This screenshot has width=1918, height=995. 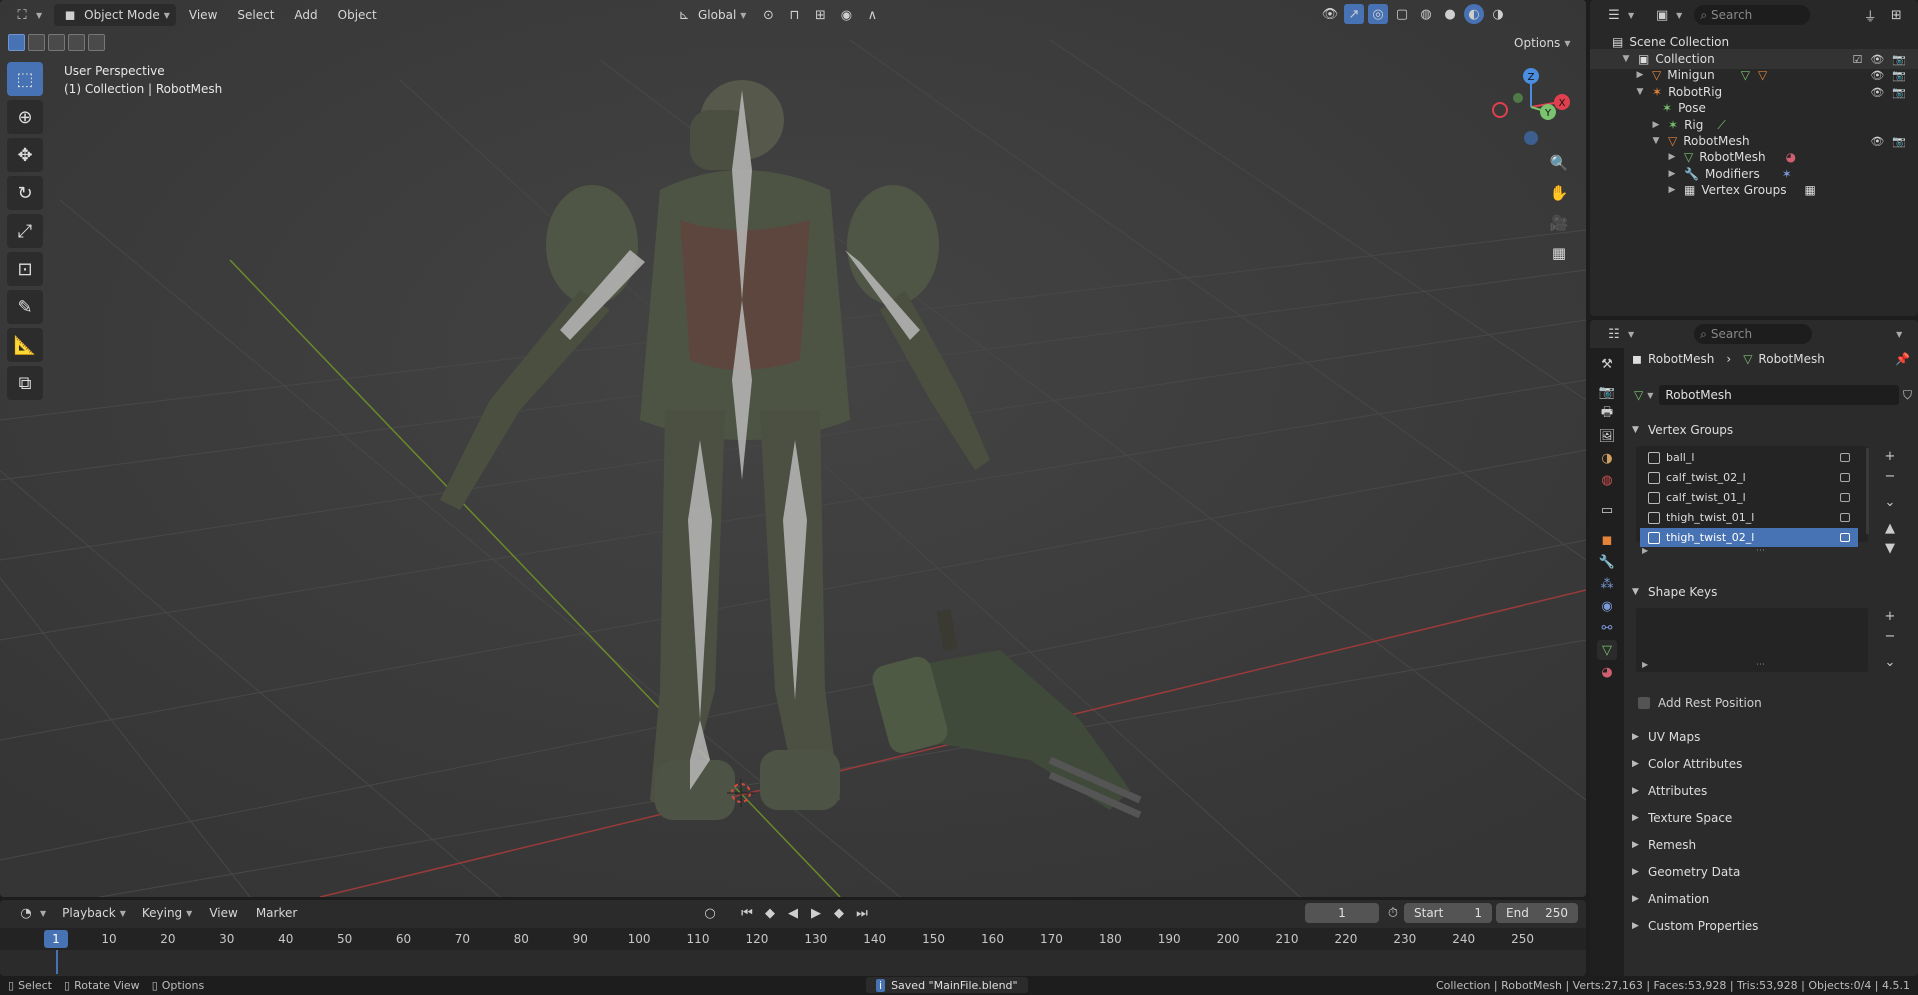 What do you see at coordinates (1890, 528) in the screenshot?
I see `move-up-icon: ▲` at bounding box center [1890, 528].